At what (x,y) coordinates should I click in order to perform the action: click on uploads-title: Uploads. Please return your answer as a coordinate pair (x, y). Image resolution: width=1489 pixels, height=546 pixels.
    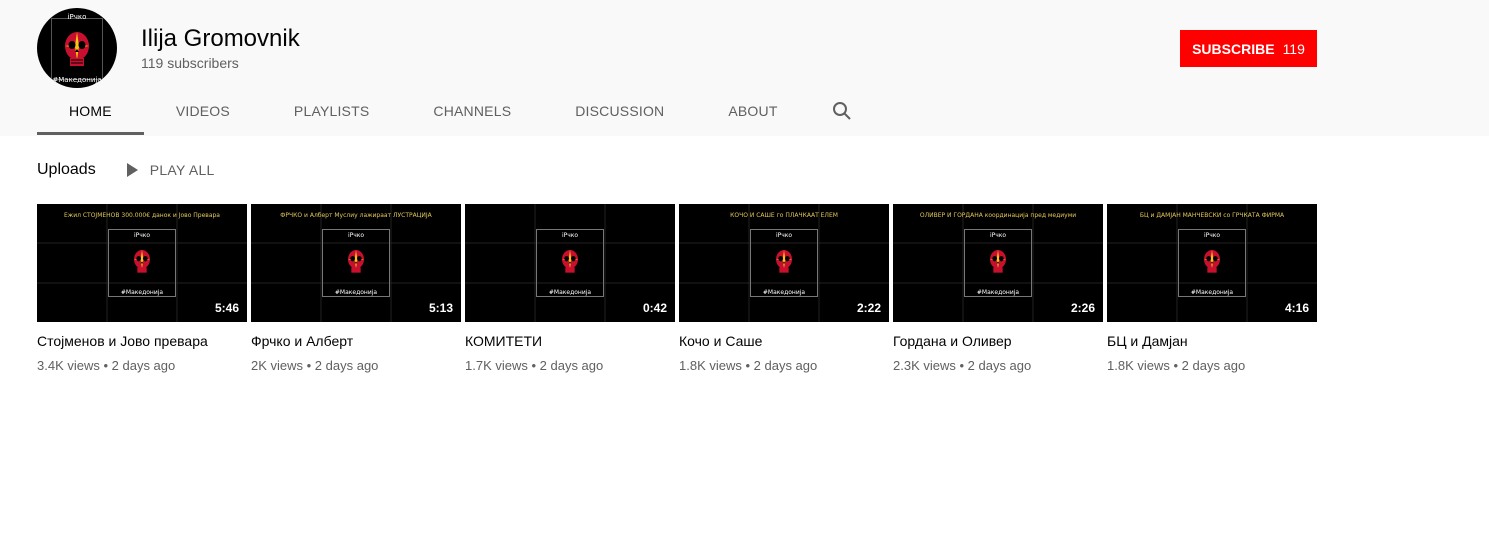
    Looking at the image, I should click on (66, 170).